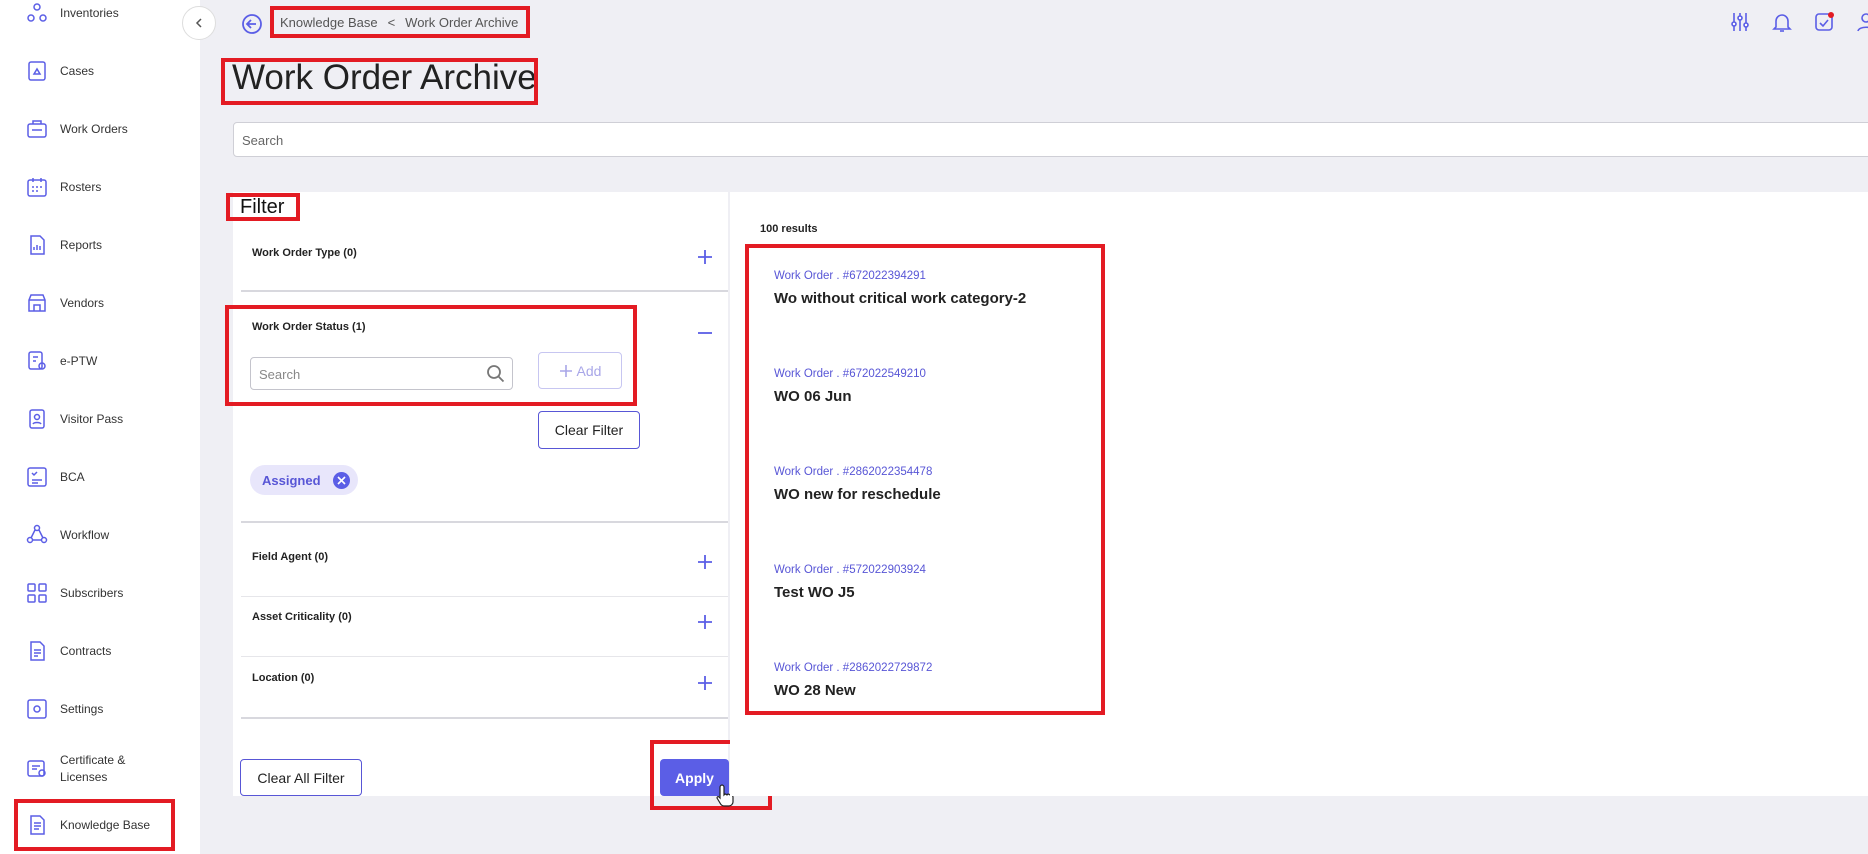 This screenshot has height=854, width=1868. Describe the element at coordinates (37, 419) in the screenshot. I see `visitor-pass-icon` at that location.